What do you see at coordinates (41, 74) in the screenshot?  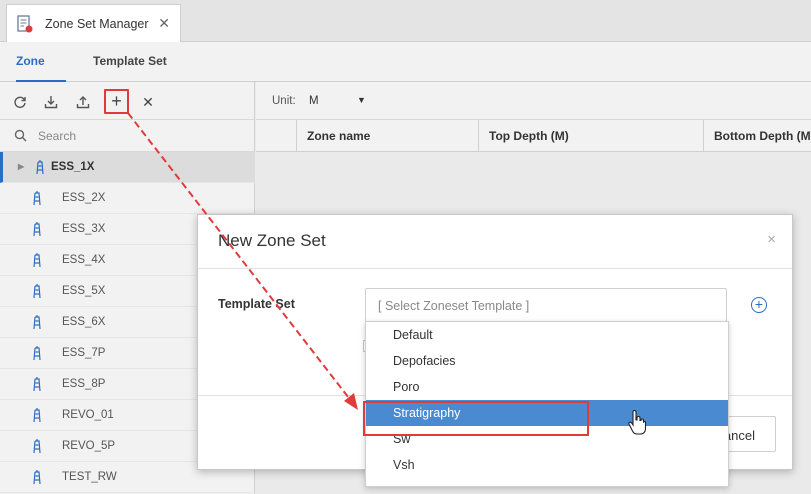 I see `tab-zone-set: Zone Set` at bounding box center [41, 74].